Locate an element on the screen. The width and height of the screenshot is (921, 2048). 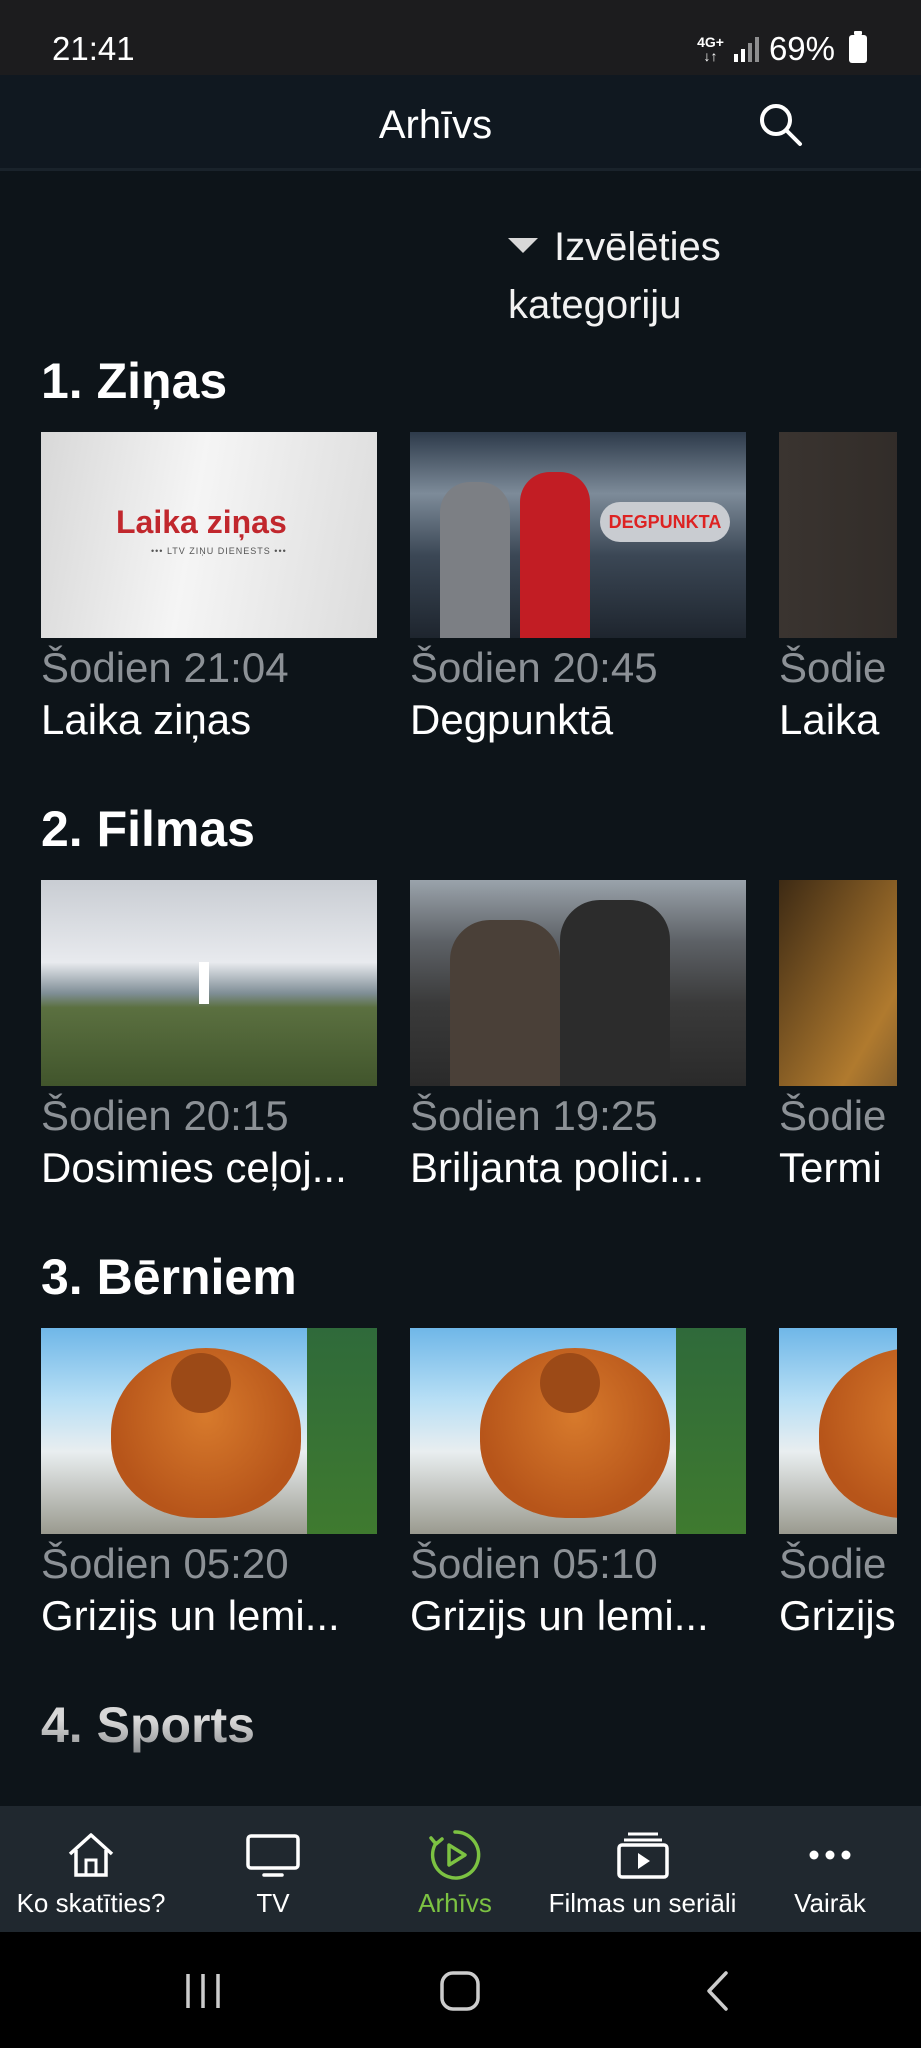
archive-card: DEGPUNKTA Šodien 20:45 Degpunktā is located at coordinates (578, 588).